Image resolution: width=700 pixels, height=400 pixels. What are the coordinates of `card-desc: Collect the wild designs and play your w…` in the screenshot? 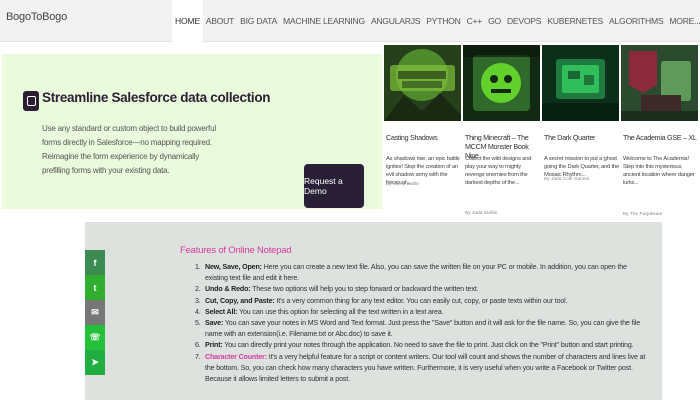 It's located at (498, 171).